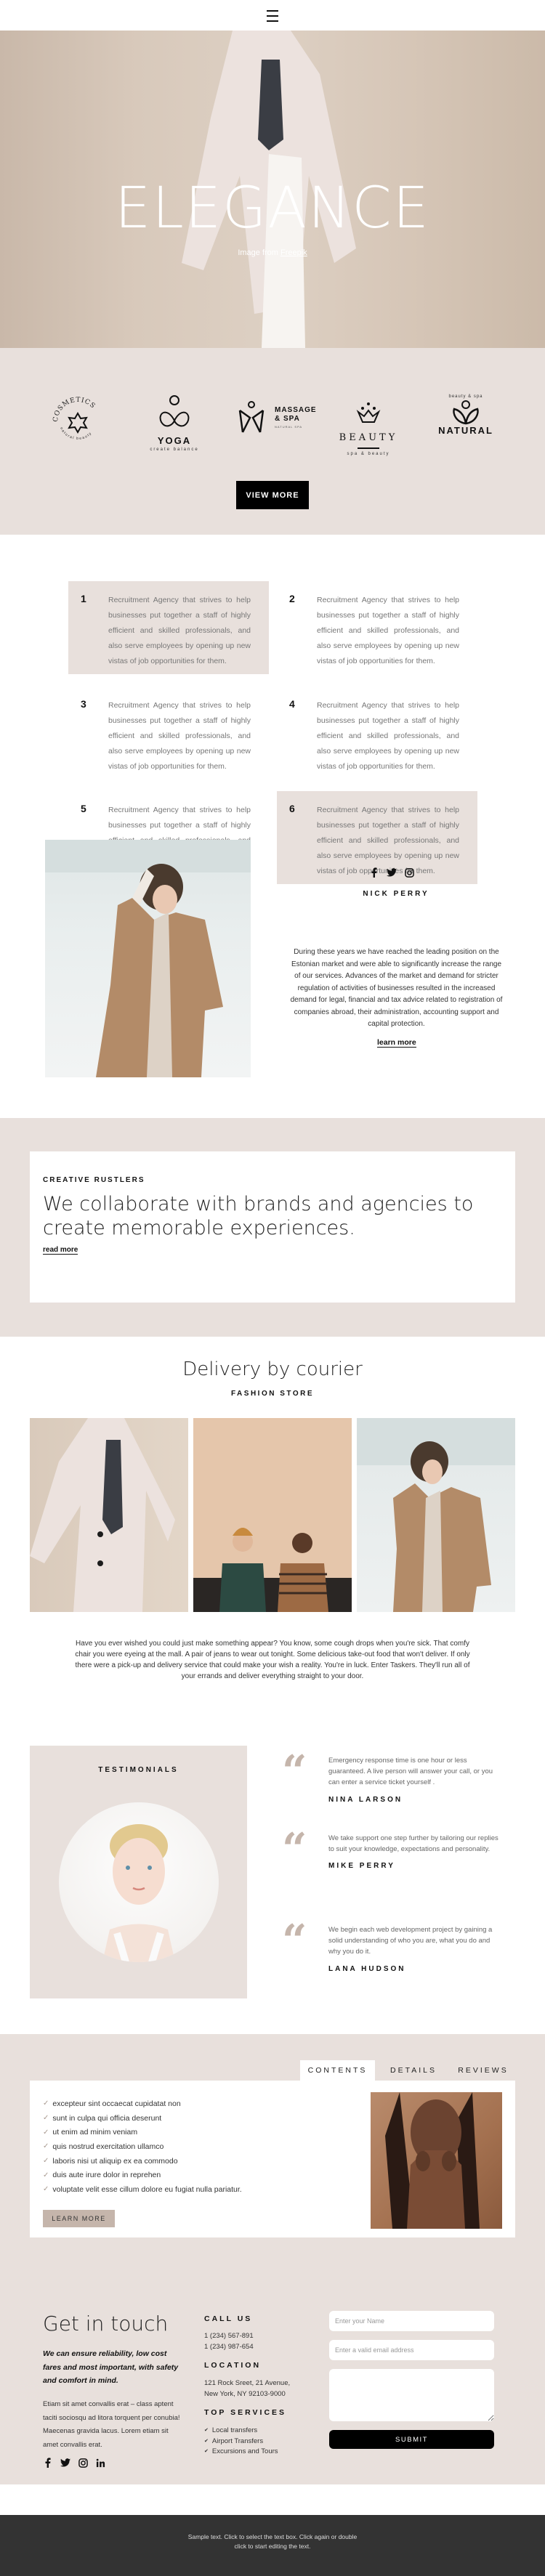 The width and height of the screenshot is (545, 2576). What do you see at coordinates (289, 426) in the screenshot?
I see `logo-massage-sub: NATURAL SPA` at bounding box center [289, 426].